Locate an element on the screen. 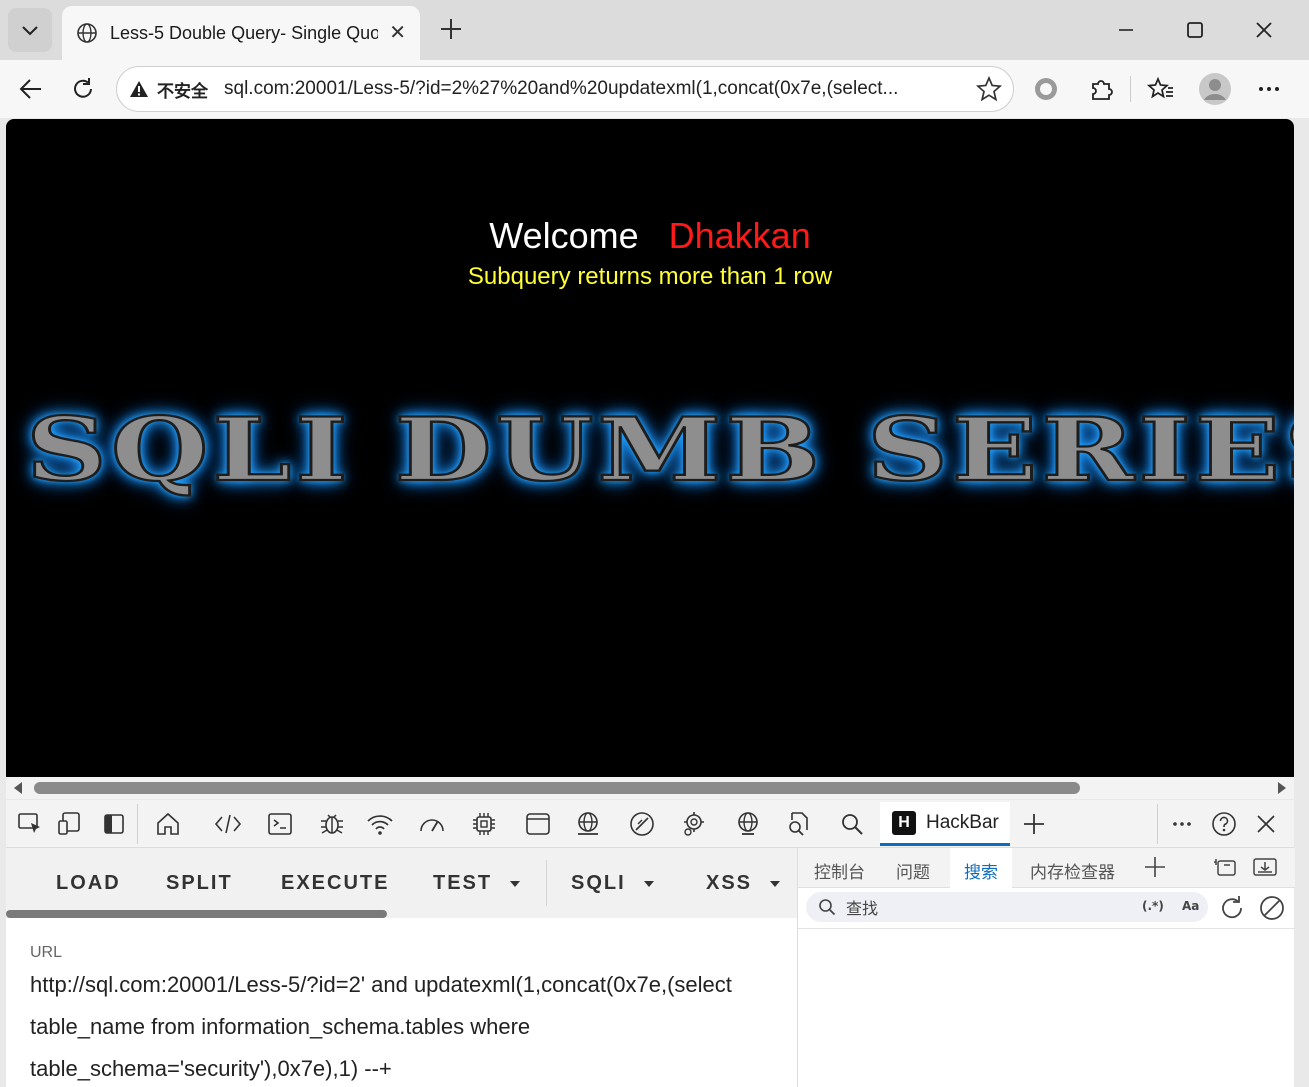 The height and width of the screenshot is (1087, 1309). split-button: SPLIT is located at coordinates (199, 883).